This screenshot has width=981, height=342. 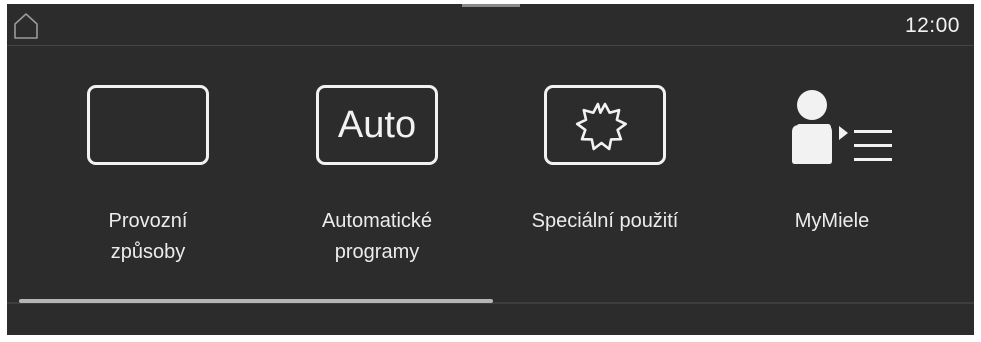 What do you see at coordinates (932, 25) in the screenshot?
I see `clock: 12:00` at bounding box center [932, 25].